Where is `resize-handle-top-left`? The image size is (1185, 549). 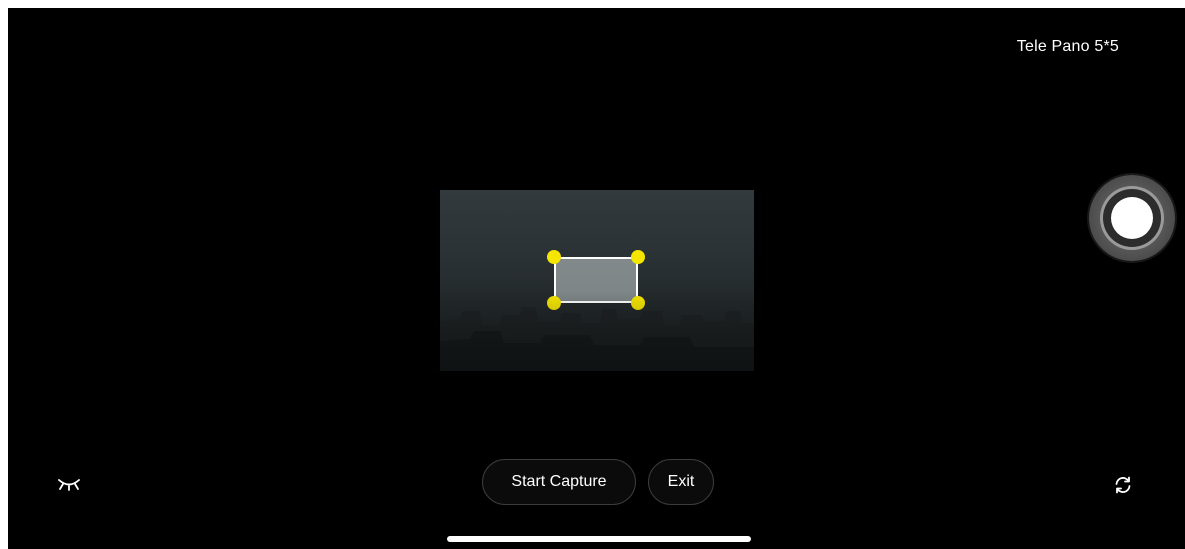
resize-handle-top-left is located at coordinates (554, 257).